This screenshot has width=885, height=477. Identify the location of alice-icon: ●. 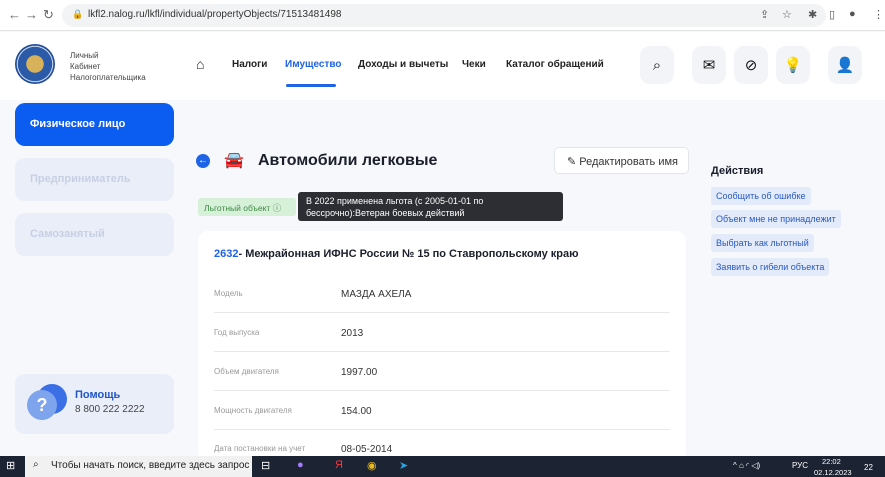
(300, 465).